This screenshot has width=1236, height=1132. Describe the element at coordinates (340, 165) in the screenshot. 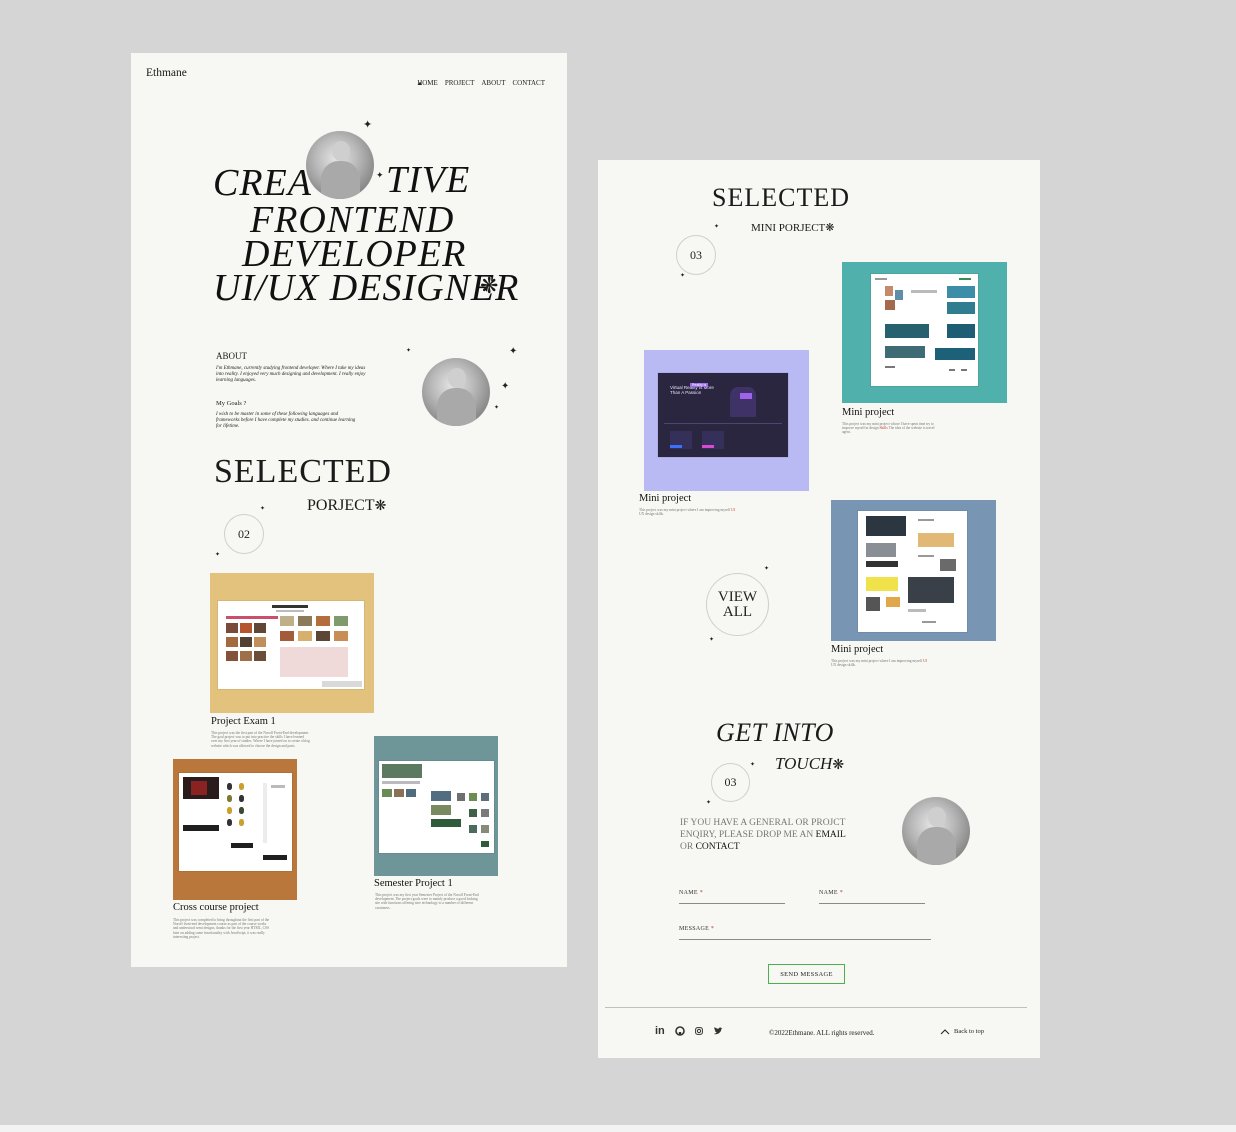

I see `statue-avatar` at that location.